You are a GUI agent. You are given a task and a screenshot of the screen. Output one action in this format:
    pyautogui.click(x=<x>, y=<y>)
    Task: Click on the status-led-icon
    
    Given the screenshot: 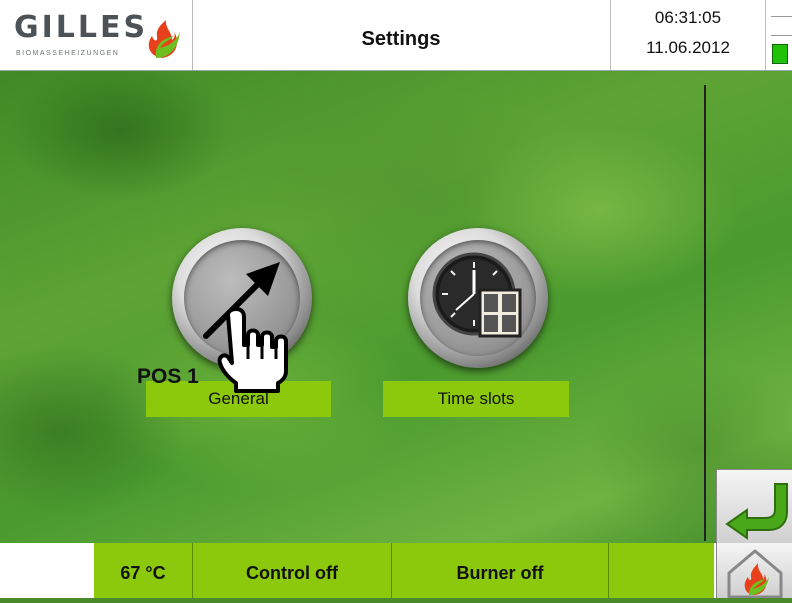 What is the action you would take?
    pyautogui.click(x=780, y=54)
    